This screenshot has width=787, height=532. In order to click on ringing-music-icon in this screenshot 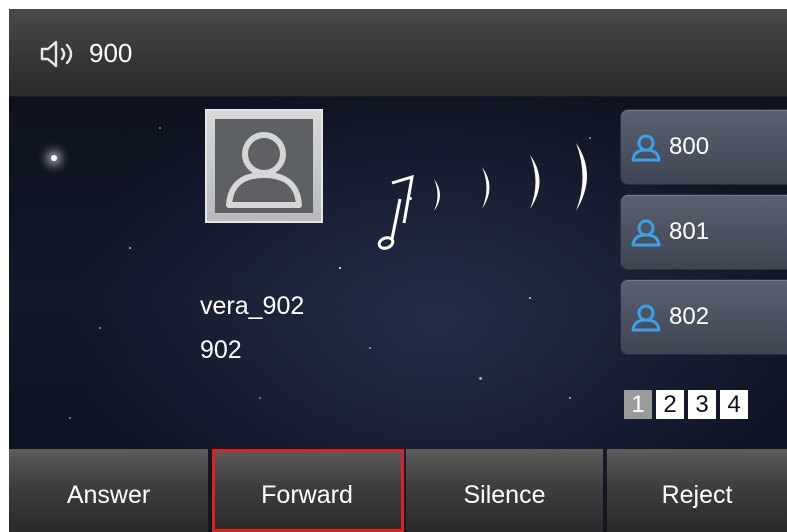, I will do `click(482, 196)`.